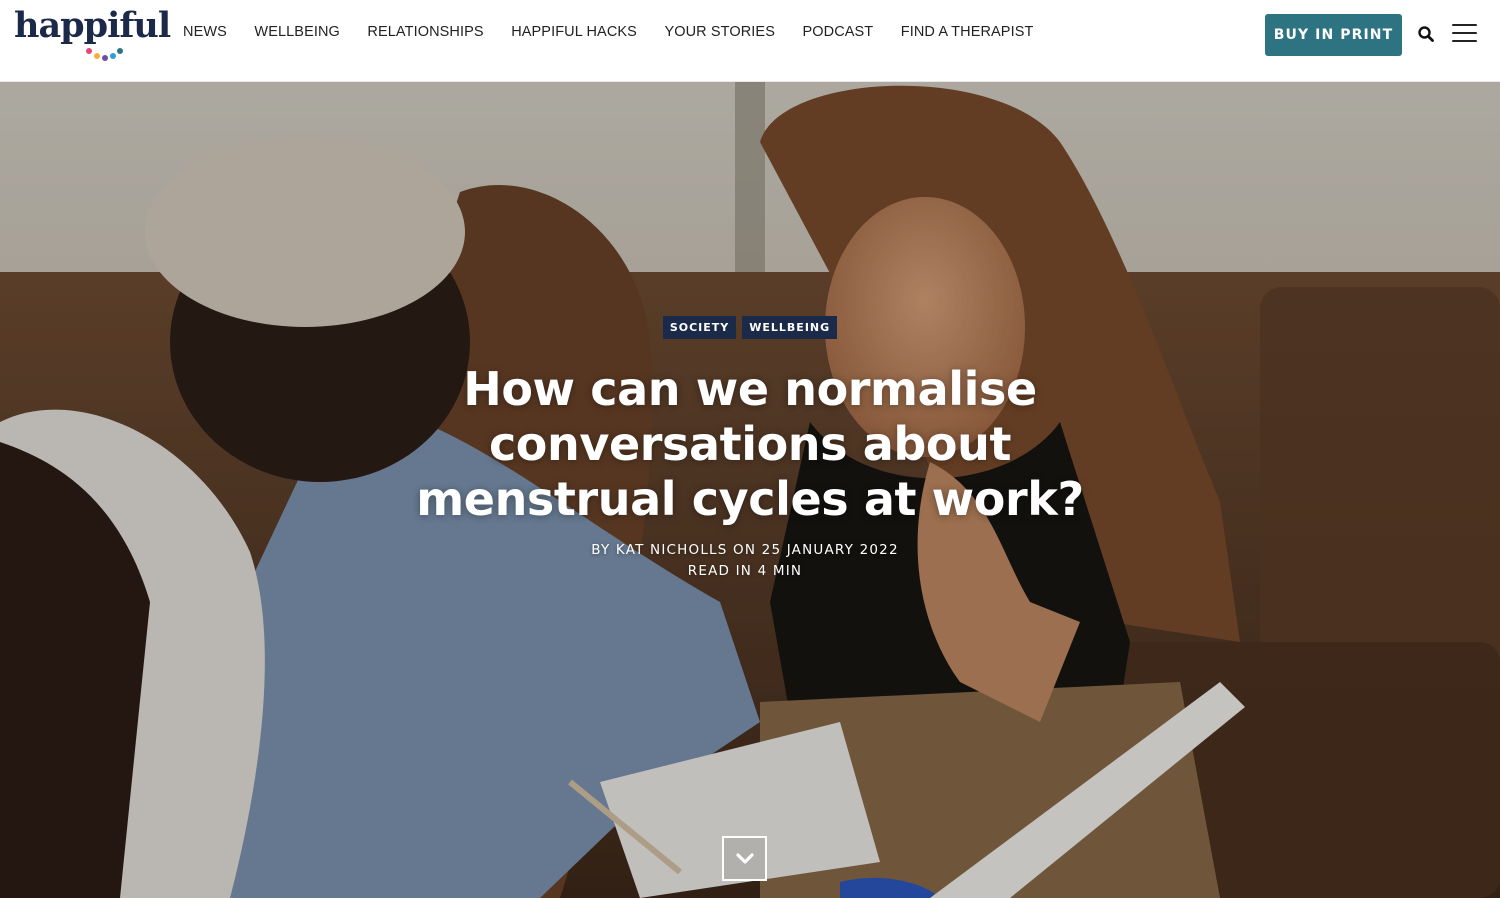 Image resolution: width=1500 pixels, height=898 pixels. I want to click on nav-item-happiful-hacks: HAPPIFUL HACKS, so click(574, 32).